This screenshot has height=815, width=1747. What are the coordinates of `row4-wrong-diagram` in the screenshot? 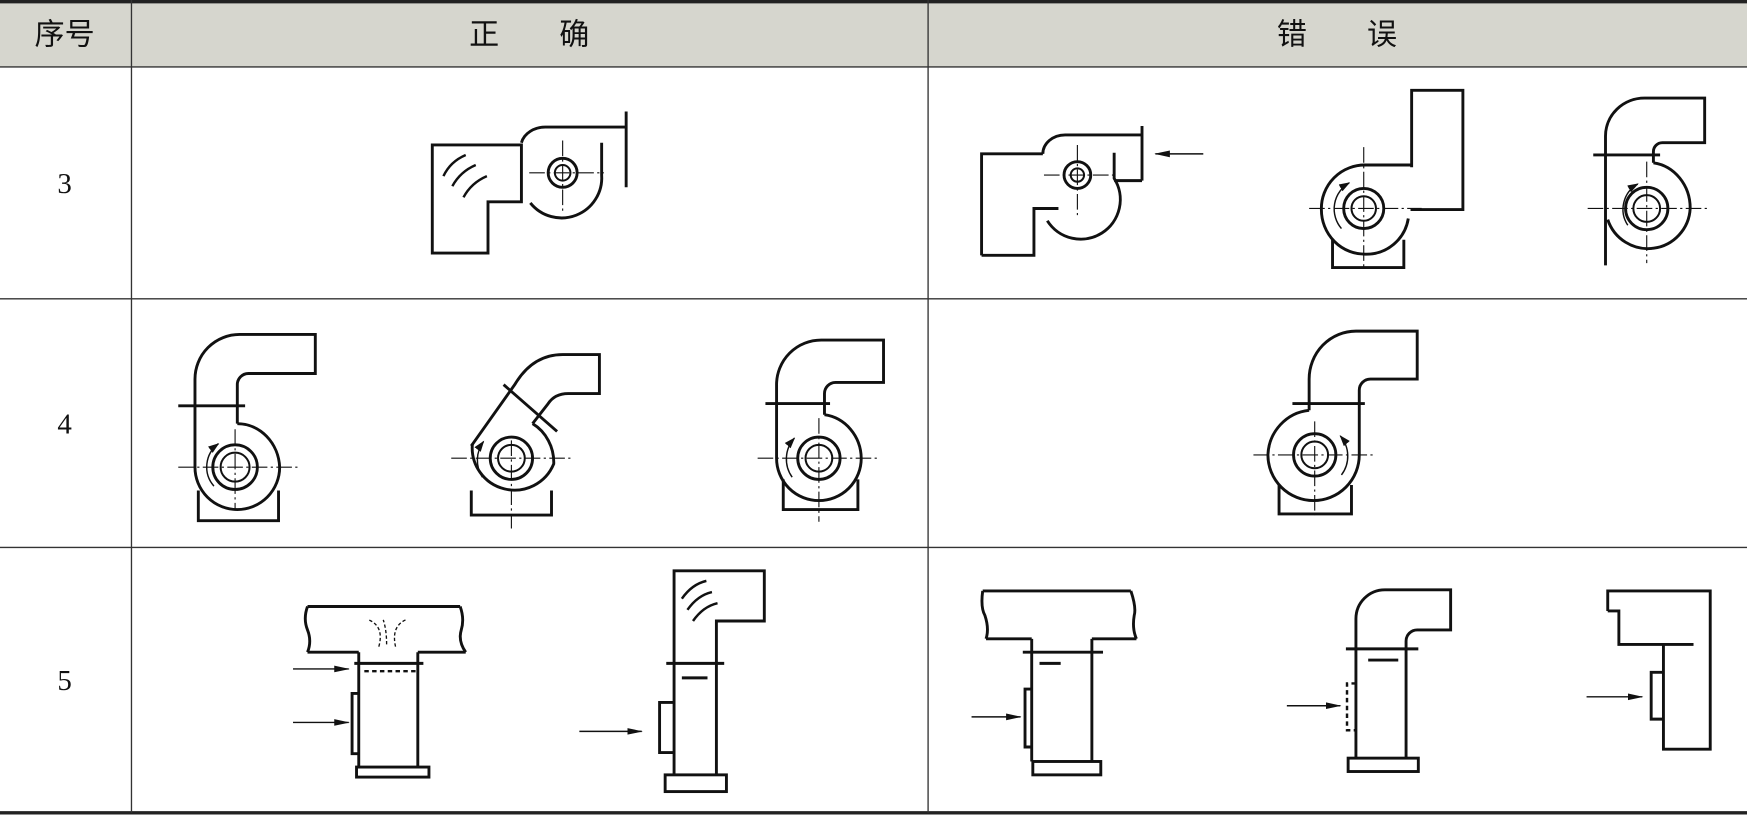 It's located at (1336, 422).